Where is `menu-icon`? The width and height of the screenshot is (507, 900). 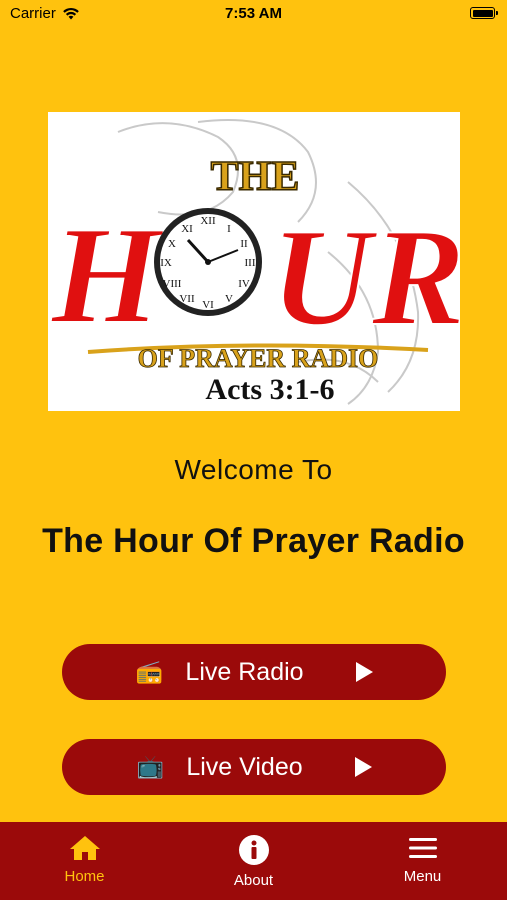
menu-icon is located at coordinates (422, 848).